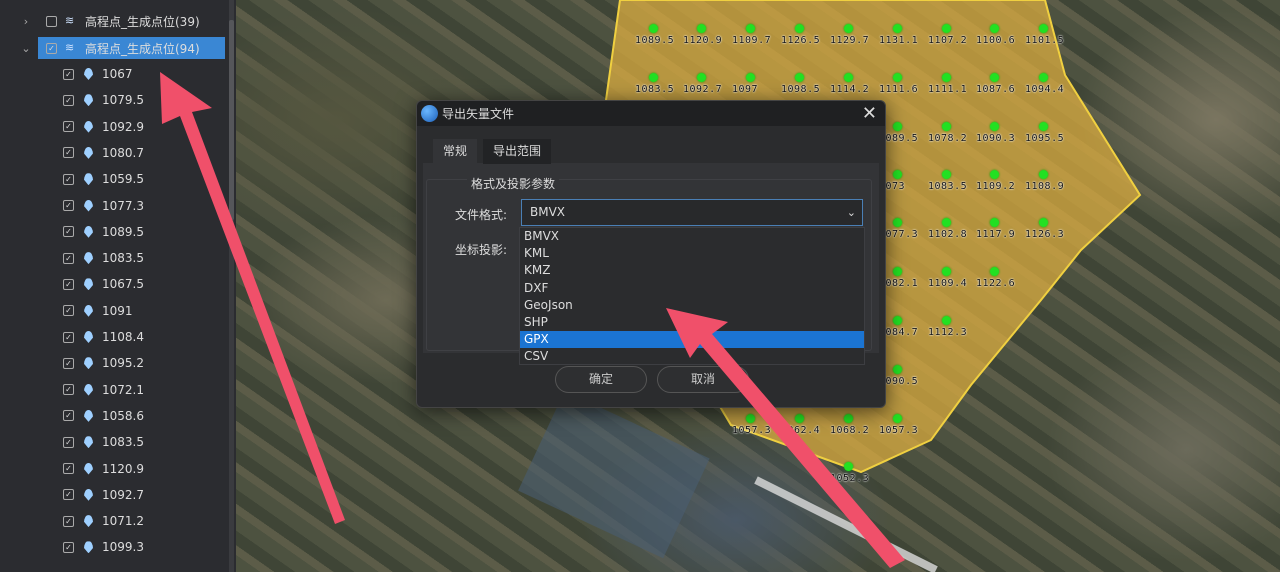 This screenshot has width=1280, height=572. What do you see at coordinates (103, 153) in the screenshot?
I see `point-list-item: ✓ 1080.7` at bounding box center [103, 153].